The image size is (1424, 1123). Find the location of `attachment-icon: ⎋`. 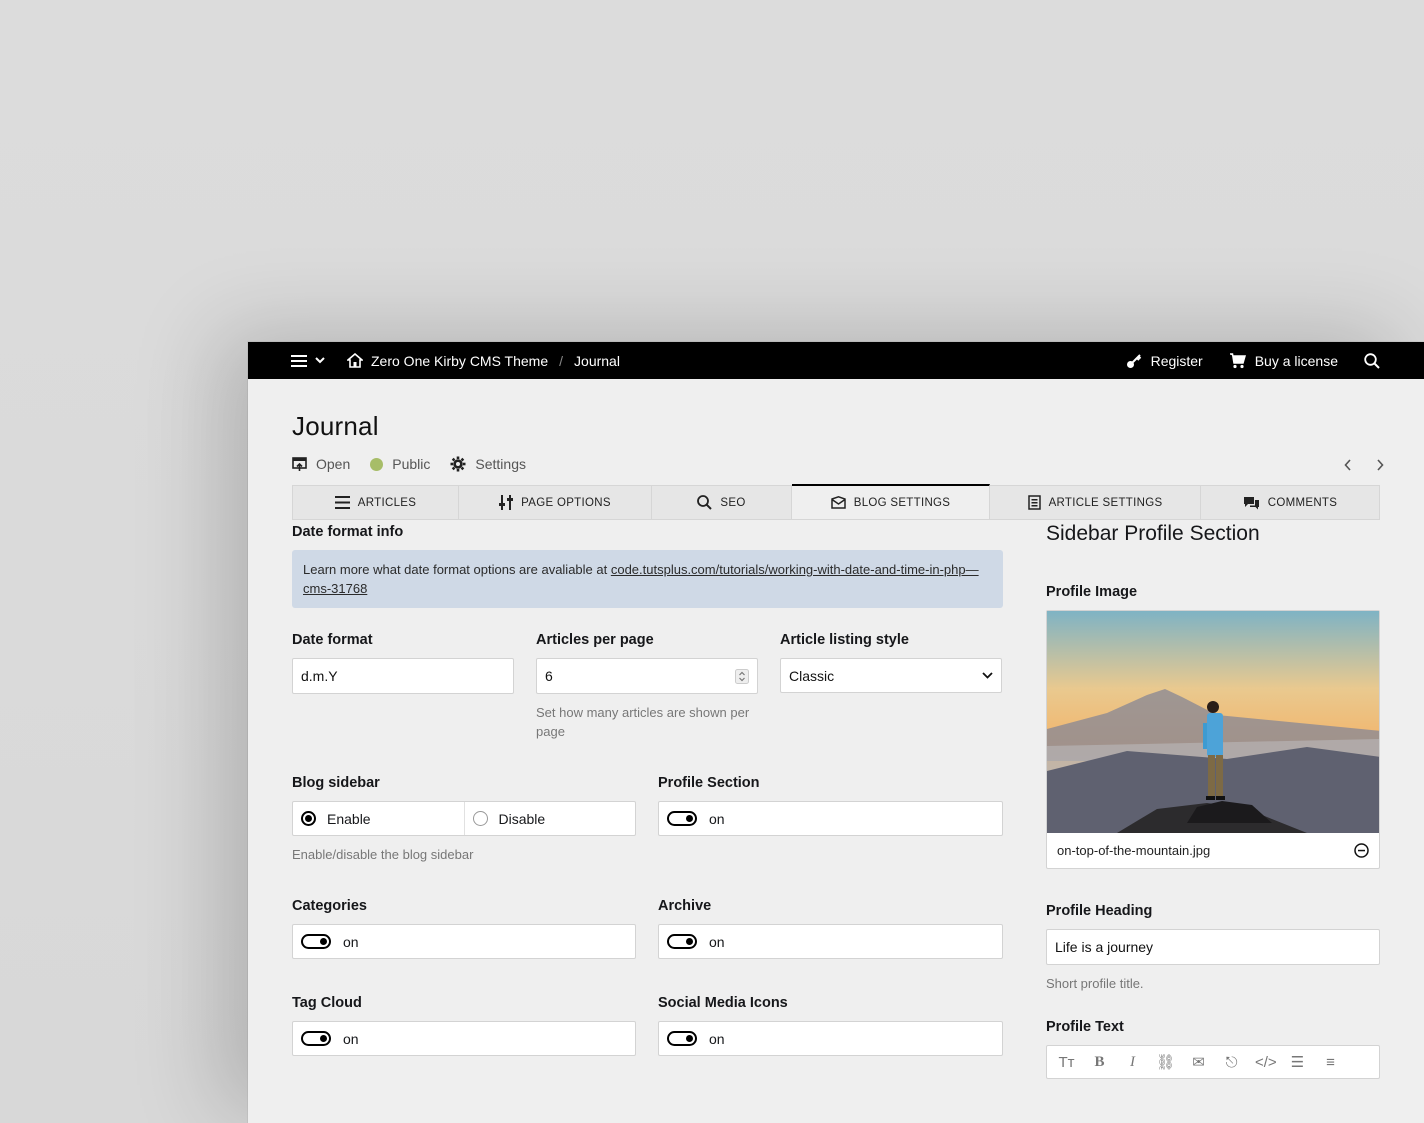

attachment-icon: ⎋ is located at coordinates (1231, 1062).